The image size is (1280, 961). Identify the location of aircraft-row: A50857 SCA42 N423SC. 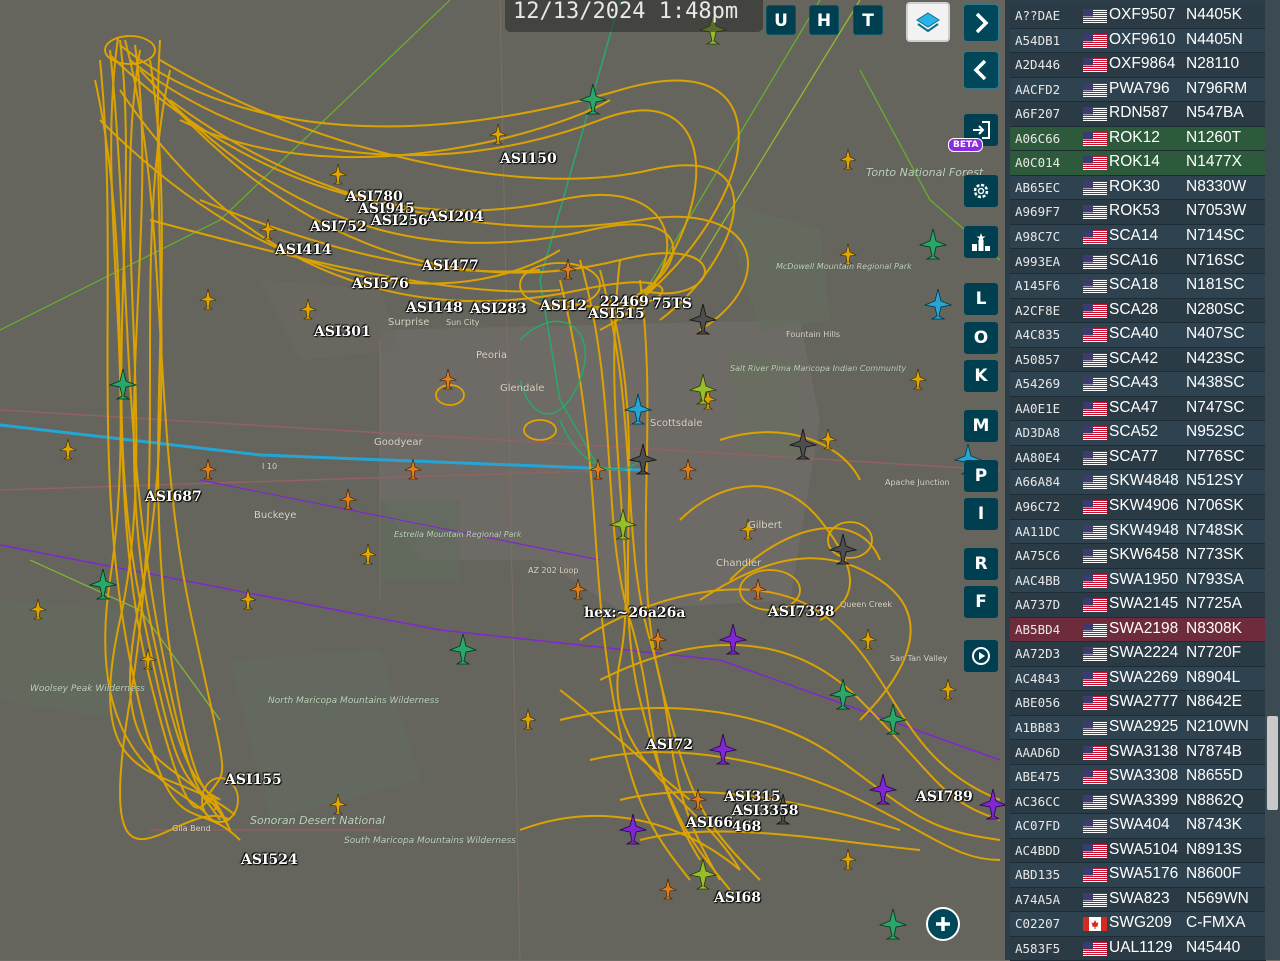
(1138, 360).